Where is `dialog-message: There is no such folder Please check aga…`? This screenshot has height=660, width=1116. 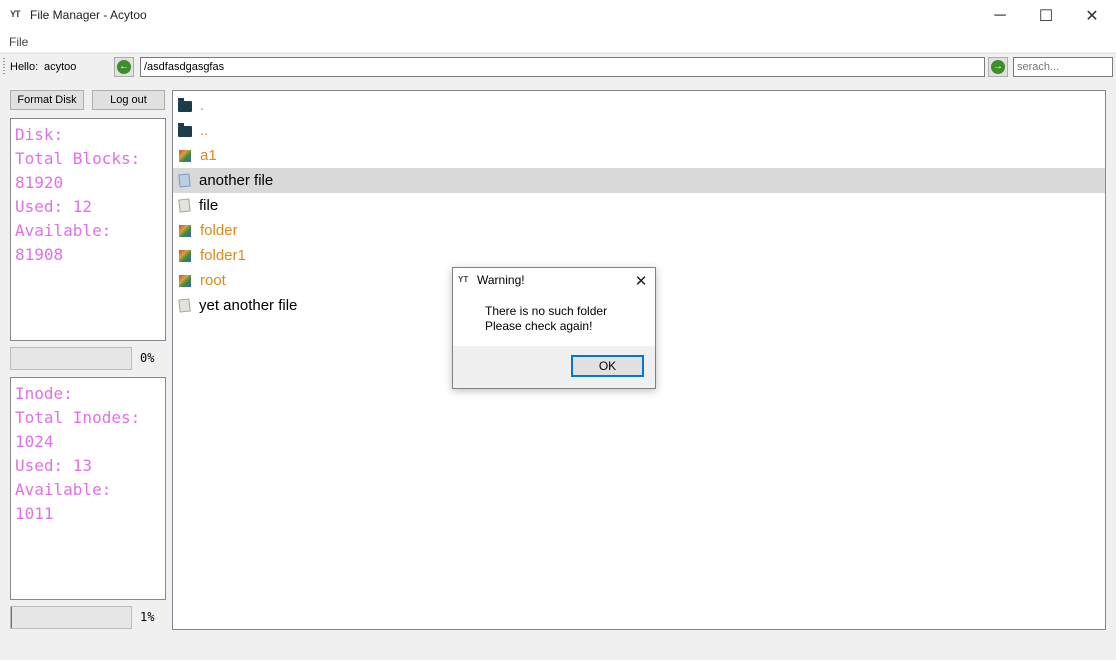
dialog-message: There is no such folder Please check aga… is located at coordinates (546, 319).